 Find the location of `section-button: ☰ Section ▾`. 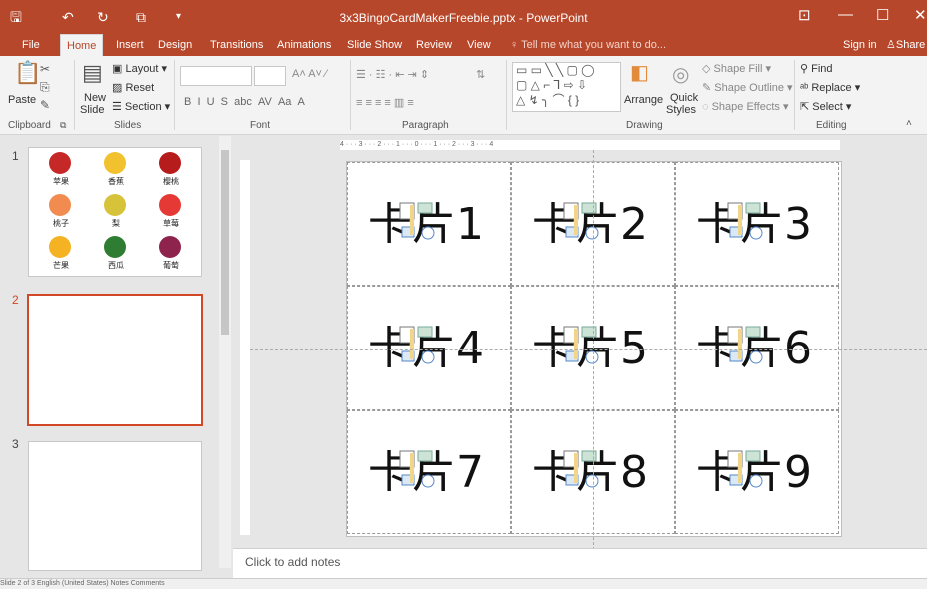

section-button: ☰ Section ▾ is located at coordinates (141, 106).